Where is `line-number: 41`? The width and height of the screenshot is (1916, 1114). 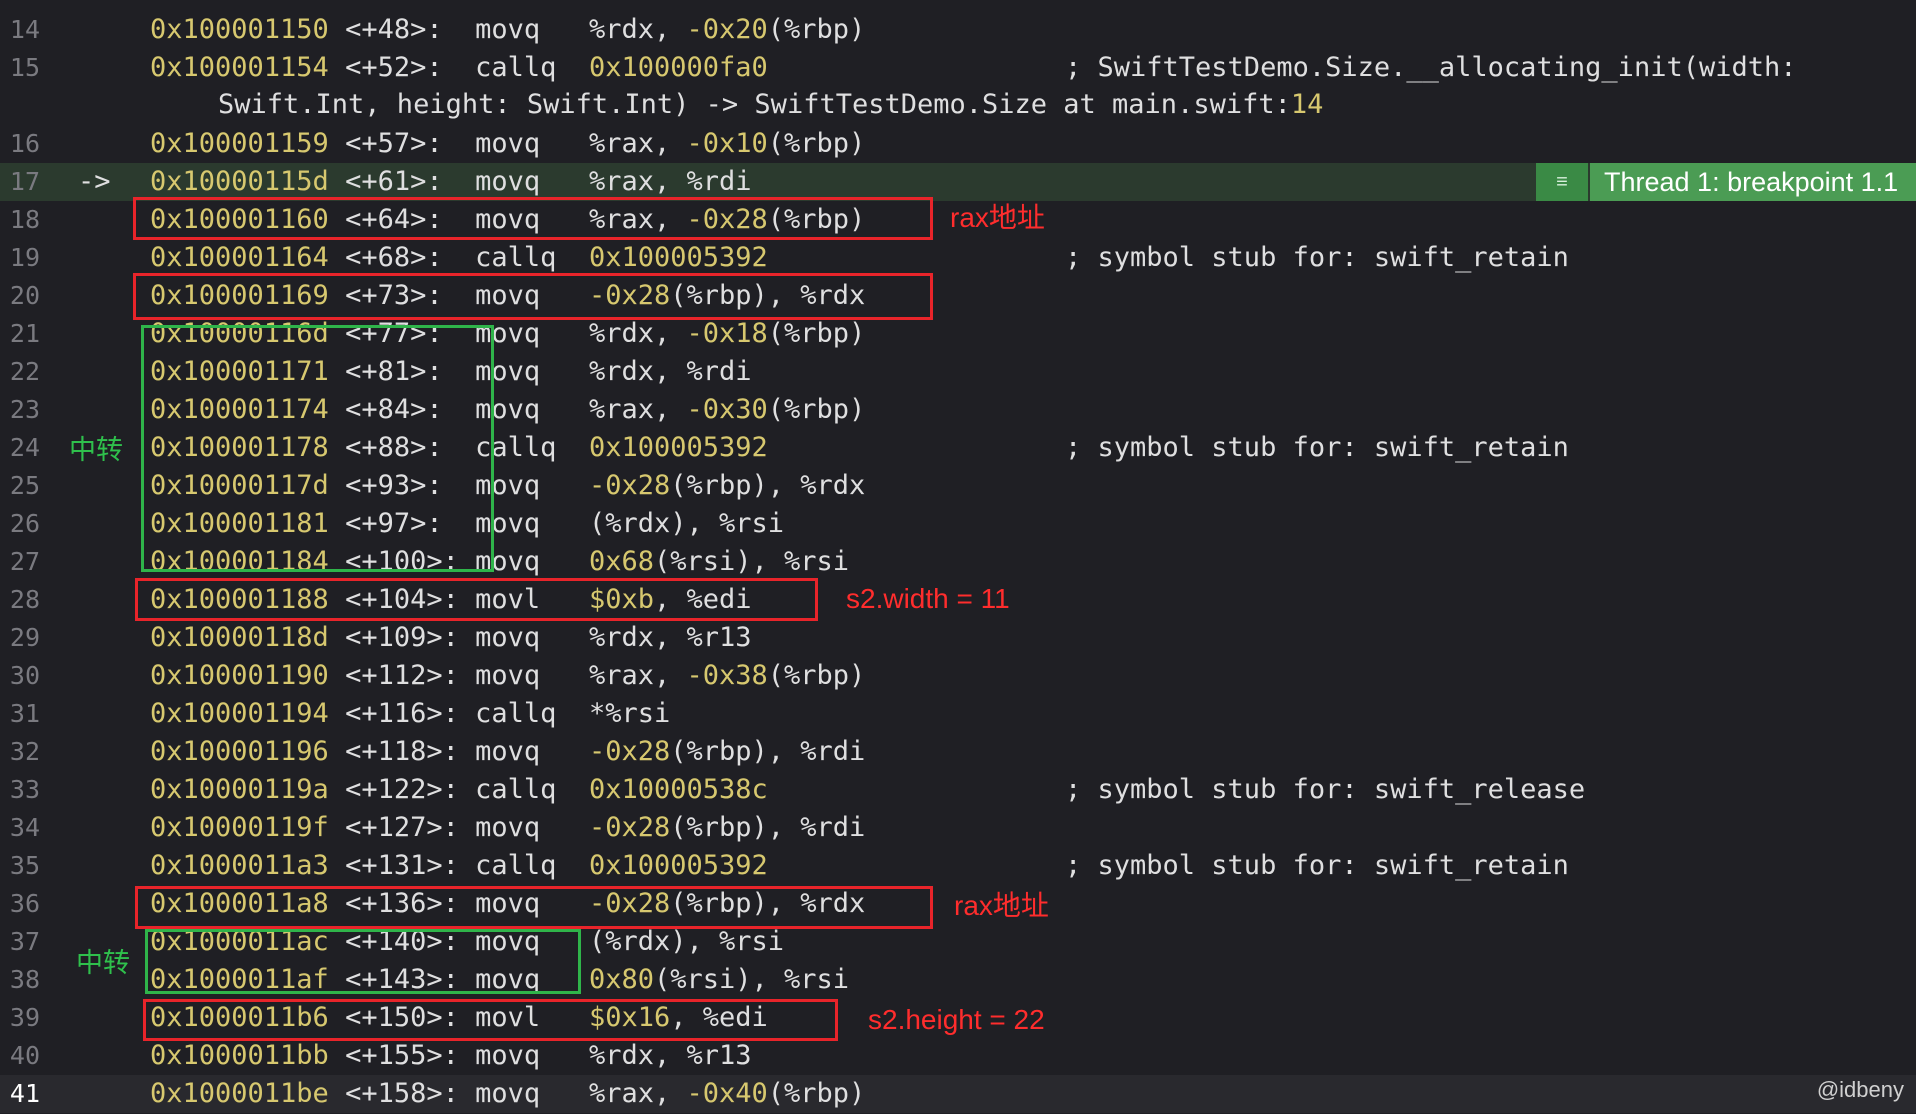 line-number: 41 is located at coordinates (24, 1093).